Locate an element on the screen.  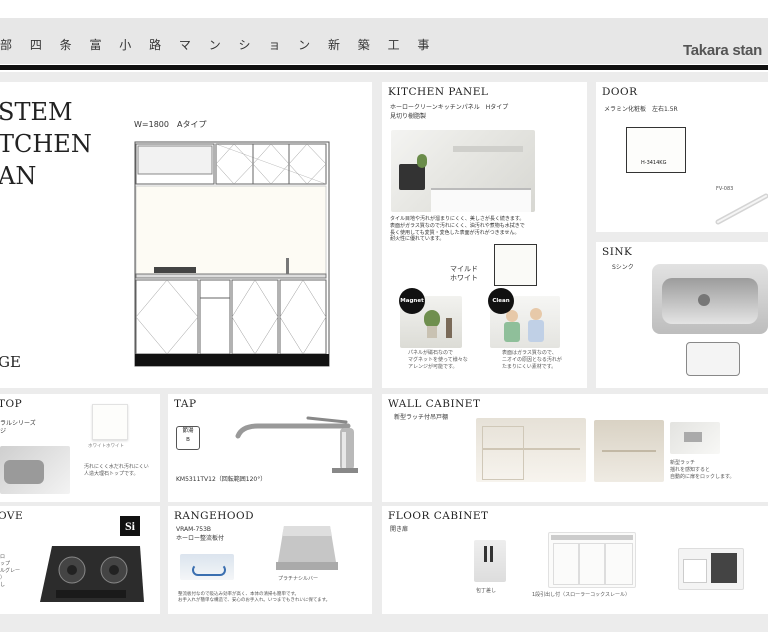
floor-cabinet-caption: 1段引出し付（スローラーコックスレール） is located at coordinates (581, 595).